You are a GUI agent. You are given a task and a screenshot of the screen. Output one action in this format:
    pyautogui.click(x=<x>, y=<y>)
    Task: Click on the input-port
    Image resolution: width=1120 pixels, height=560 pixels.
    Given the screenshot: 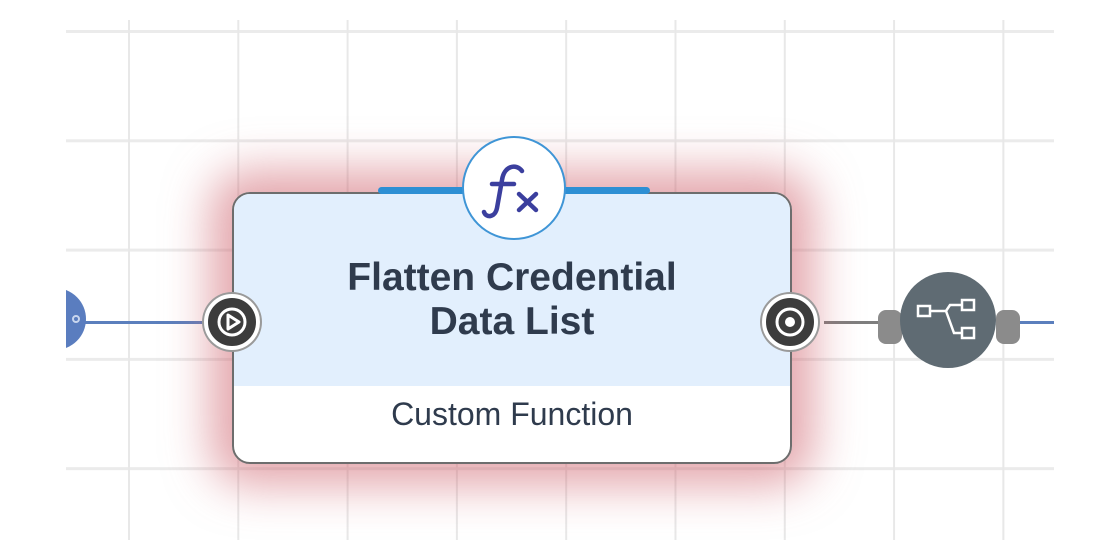 What is the action you would take?
    pyautogui.click(x=232, y=322)
    